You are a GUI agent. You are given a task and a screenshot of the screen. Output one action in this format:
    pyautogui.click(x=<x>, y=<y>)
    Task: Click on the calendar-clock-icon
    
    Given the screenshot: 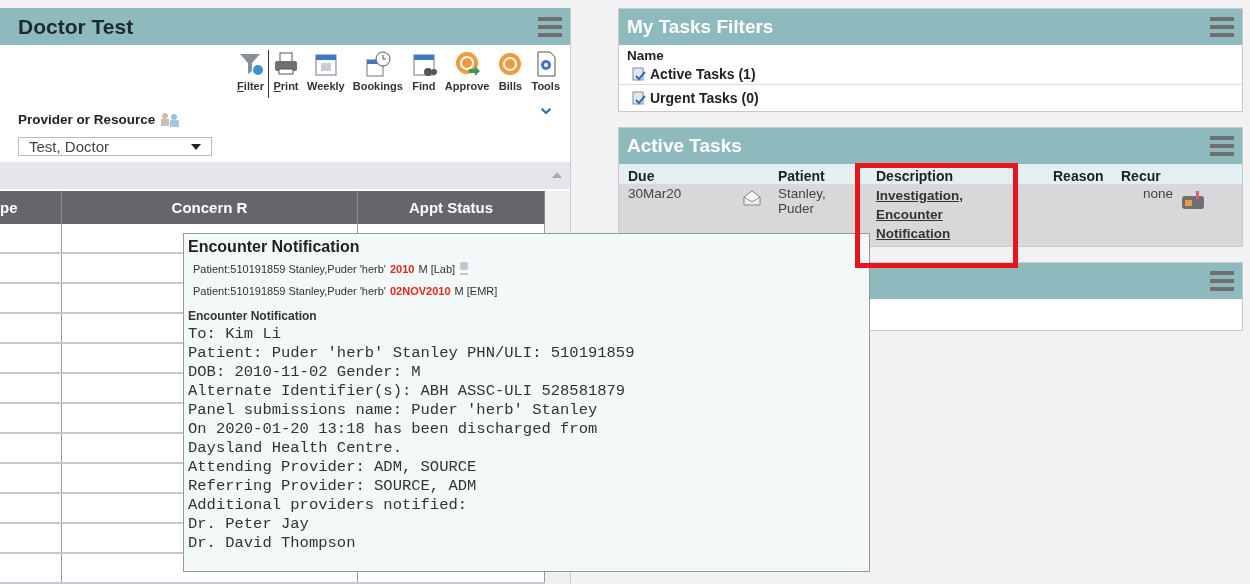 What is the action you would take?
    pyautogui.click(x=377, y=64)
    